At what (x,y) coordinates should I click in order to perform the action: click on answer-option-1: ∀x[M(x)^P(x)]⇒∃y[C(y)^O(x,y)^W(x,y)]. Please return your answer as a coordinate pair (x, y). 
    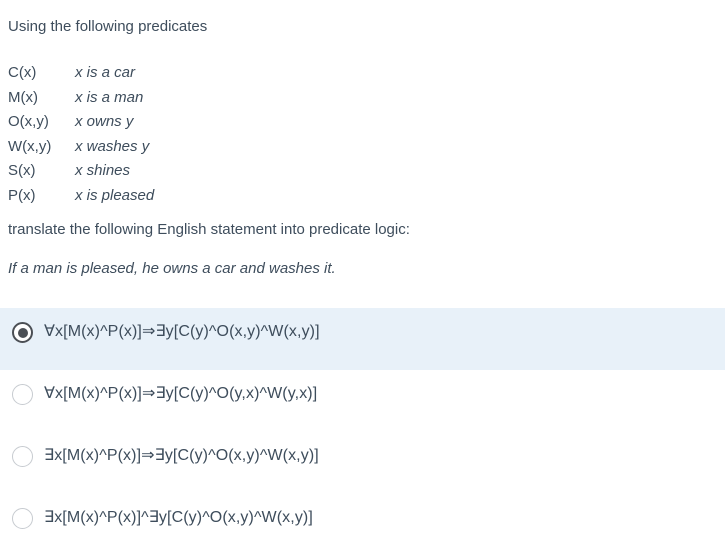
    Looking at the image, I should click on (362, 339).